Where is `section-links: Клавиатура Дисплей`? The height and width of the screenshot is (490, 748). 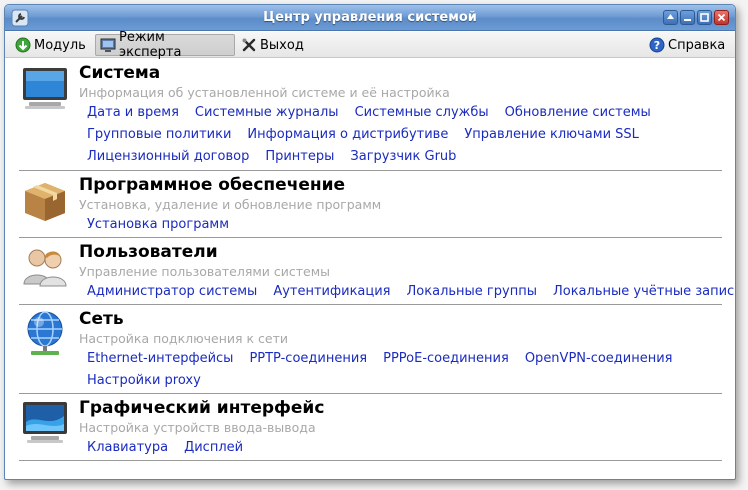
section-links: Клавиатура Дисплей is located at coordinates (402, 448).